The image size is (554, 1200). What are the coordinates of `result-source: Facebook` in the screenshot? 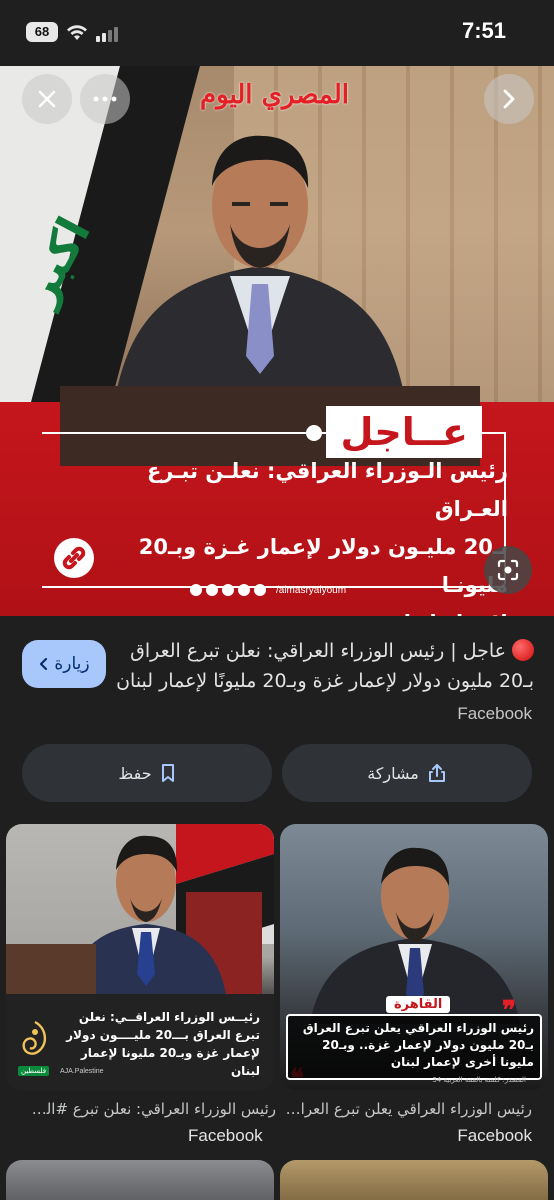 It's located at (494, 713).